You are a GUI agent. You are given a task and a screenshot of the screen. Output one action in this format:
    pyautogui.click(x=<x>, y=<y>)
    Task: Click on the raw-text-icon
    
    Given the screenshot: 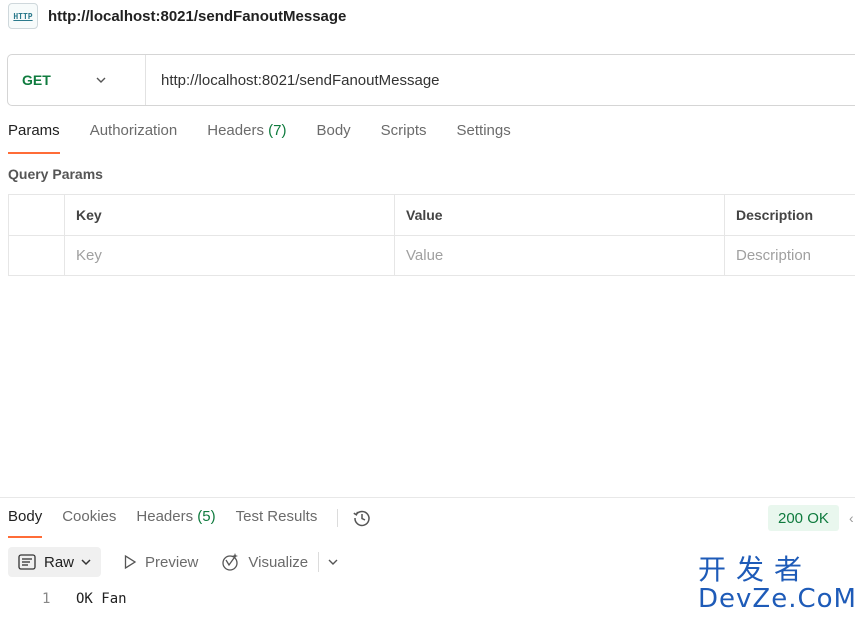 What is the action you would take?
    pyautogui.click(x=27, y=562)
    